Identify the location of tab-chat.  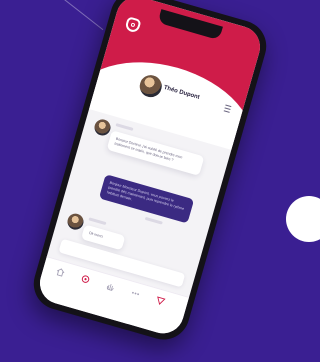
(85, 280).